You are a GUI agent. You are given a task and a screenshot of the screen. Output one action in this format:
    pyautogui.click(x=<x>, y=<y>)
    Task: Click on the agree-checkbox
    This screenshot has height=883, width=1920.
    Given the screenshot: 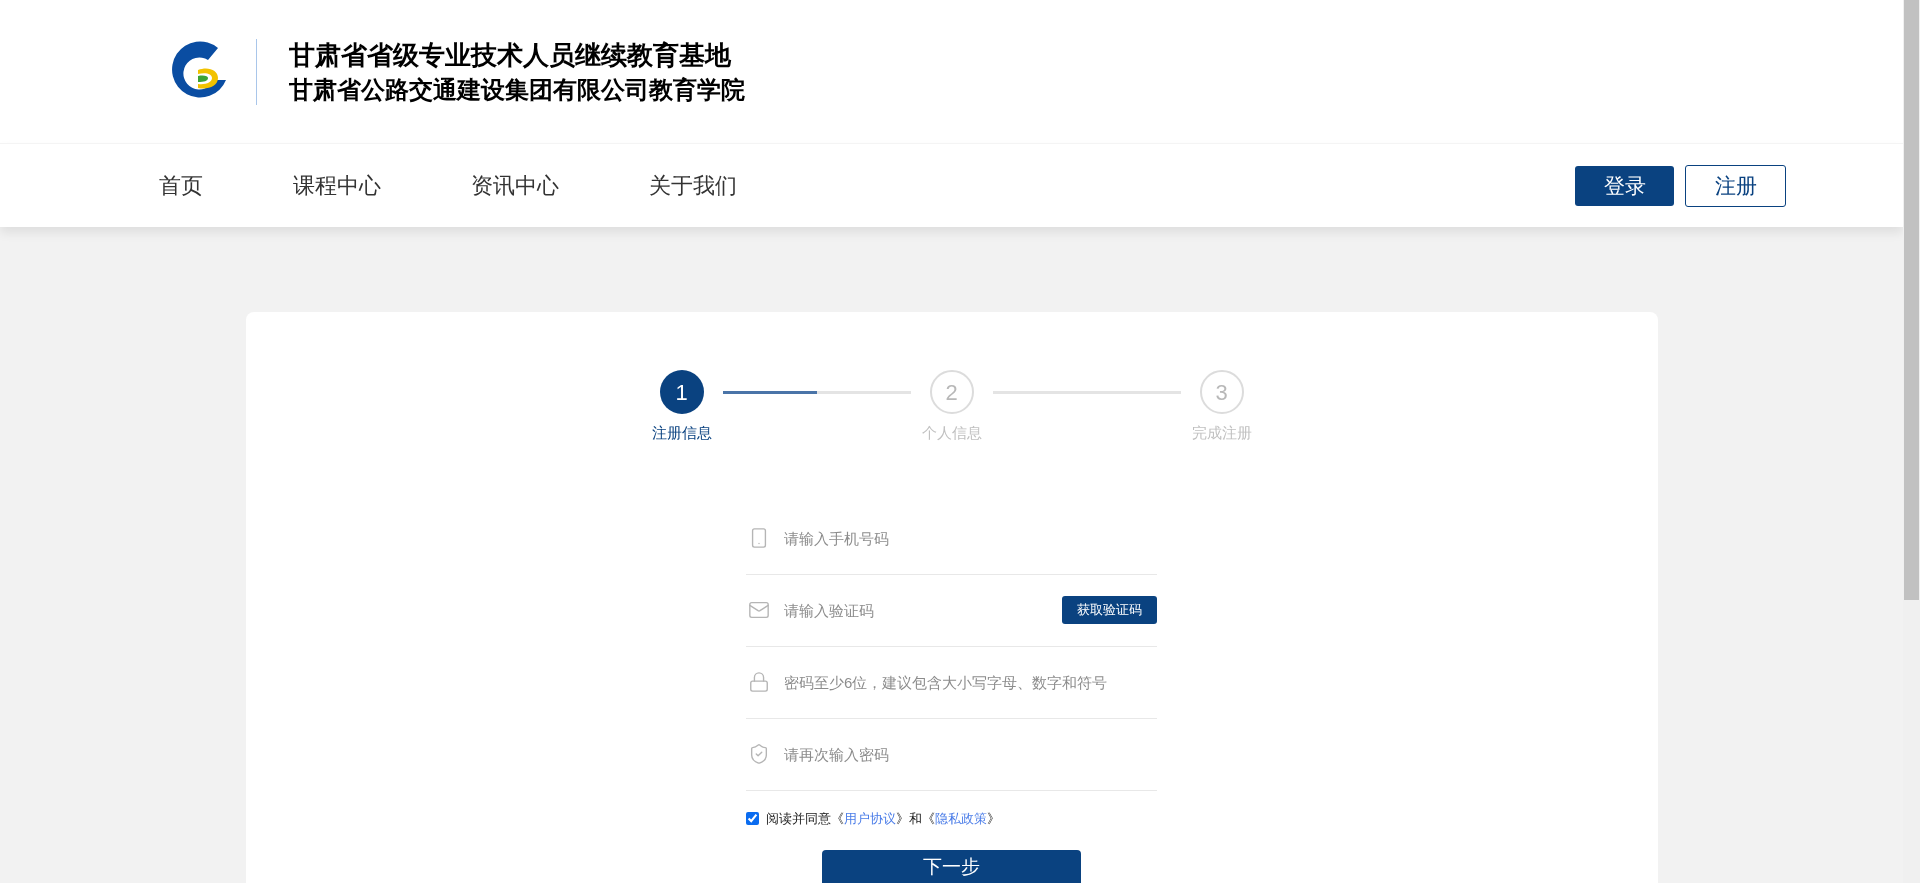 What is the action you would take?
    pyautogui.click(x=752, y=818)
    